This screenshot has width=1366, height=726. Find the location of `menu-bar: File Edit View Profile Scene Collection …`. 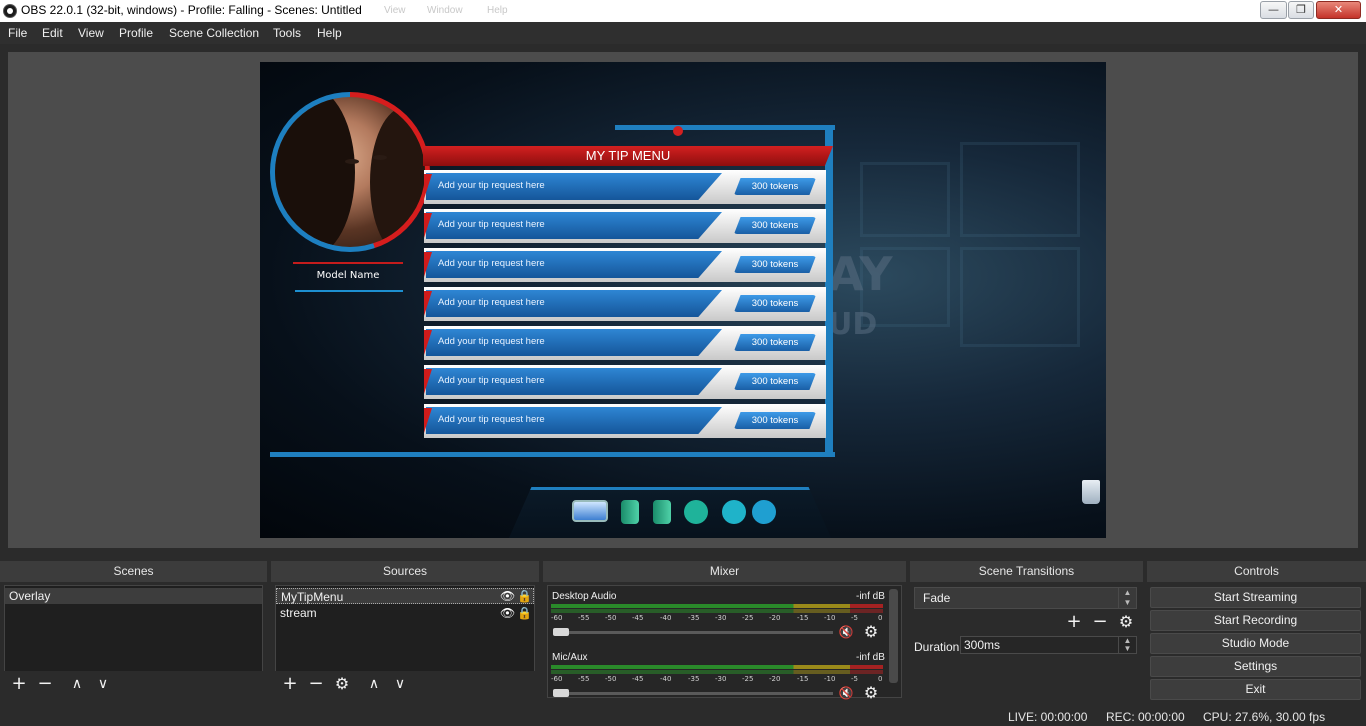

menu-bar: File Edit View Profile Scene Collection … is located at coordinates (683, 33).